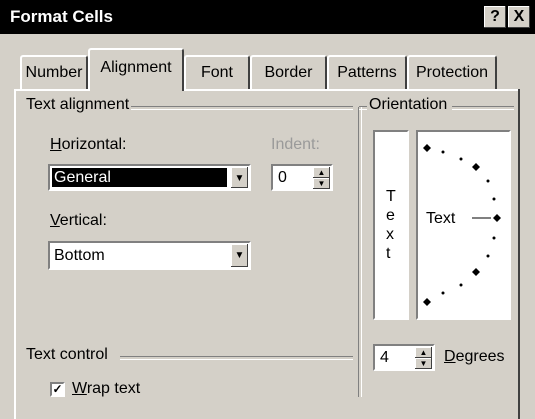 Image resolution: width=535 pixels, height=419 pixels. What do you see at coordinates (88, 144) in the screenshot?
I see `horizontal-label: Horizontal:` at bounding box center [88, 144].